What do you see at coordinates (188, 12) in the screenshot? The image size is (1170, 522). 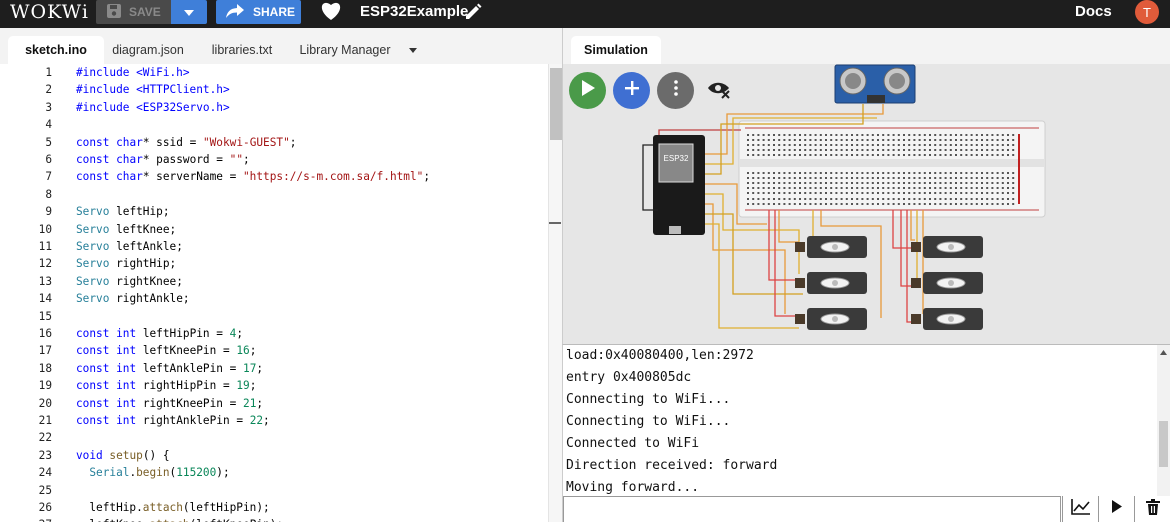 I see `save-dropdown-button` at bounding box center [188, 12].